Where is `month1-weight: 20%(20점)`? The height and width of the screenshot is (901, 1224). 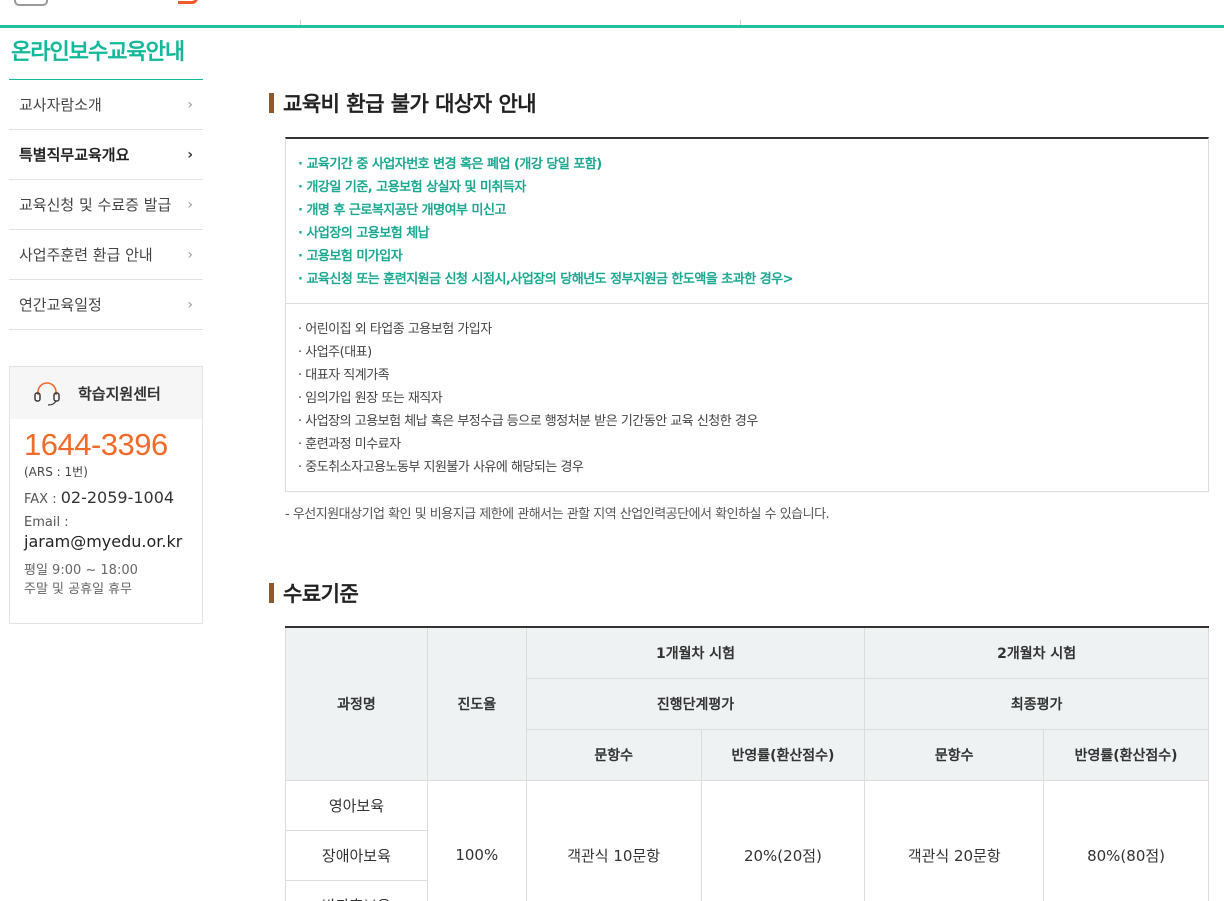 month1-weight: 20%(20점) is located at coordinates (783, 840).